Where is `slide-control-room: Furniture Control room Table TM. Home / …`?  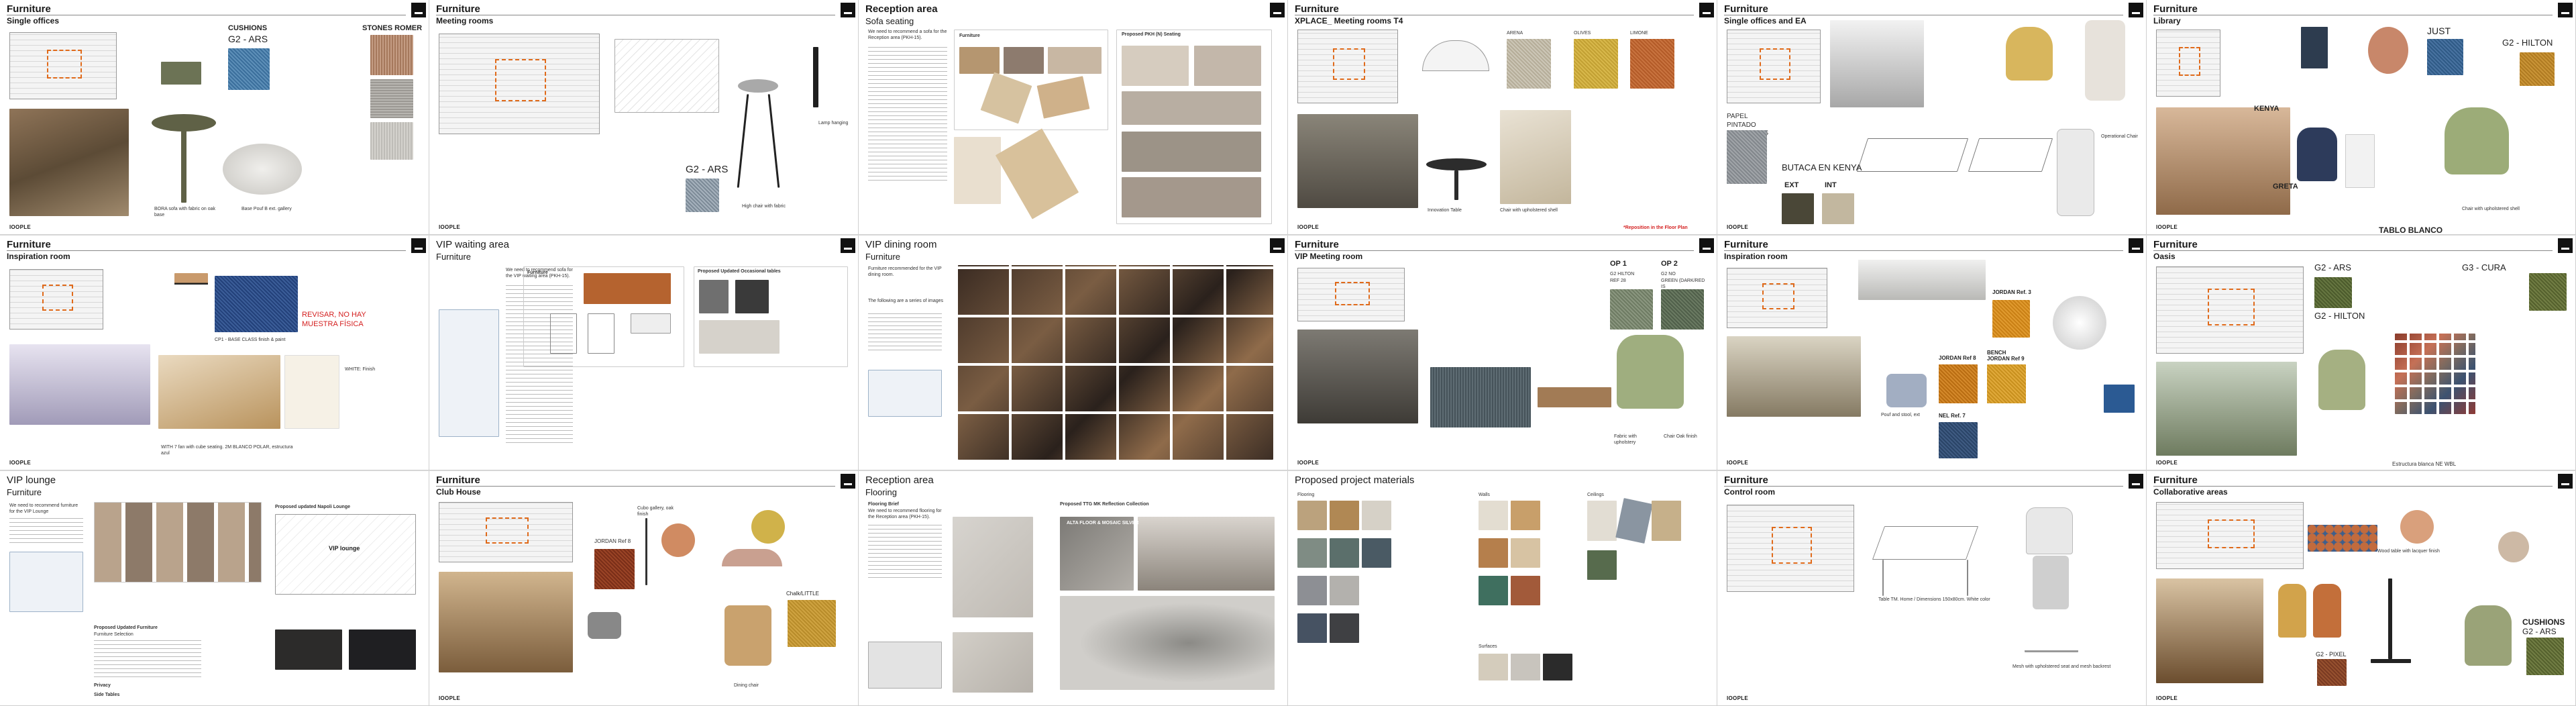
slide-control-room: Furniture Control room Table TM. Home / … is located at coordinates (1932, 589).